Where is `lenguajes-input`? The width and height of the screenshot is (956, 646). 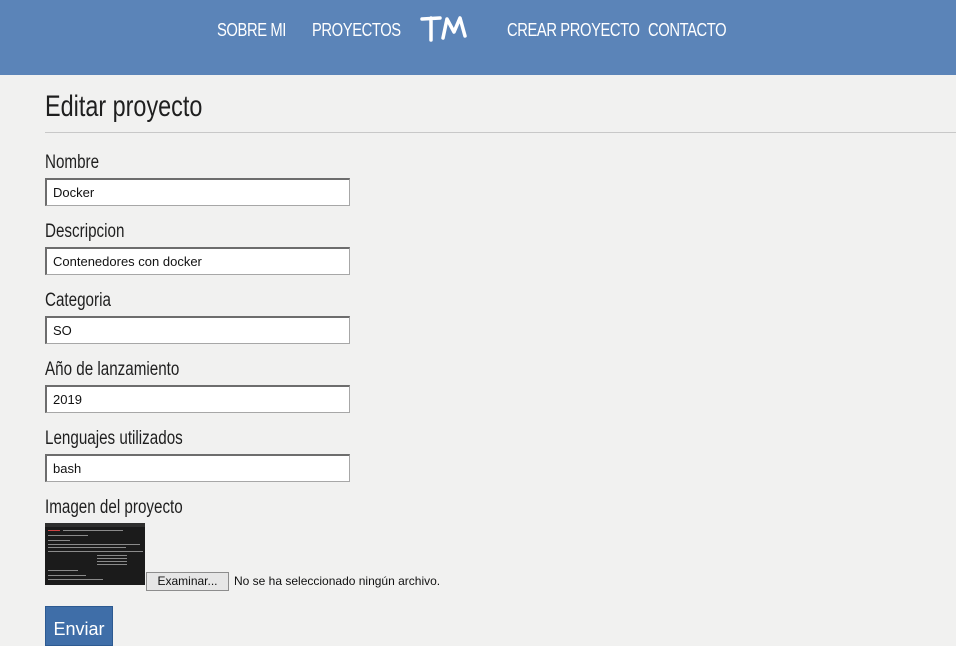
lenguajes-input is located at coordinates (197, 468).